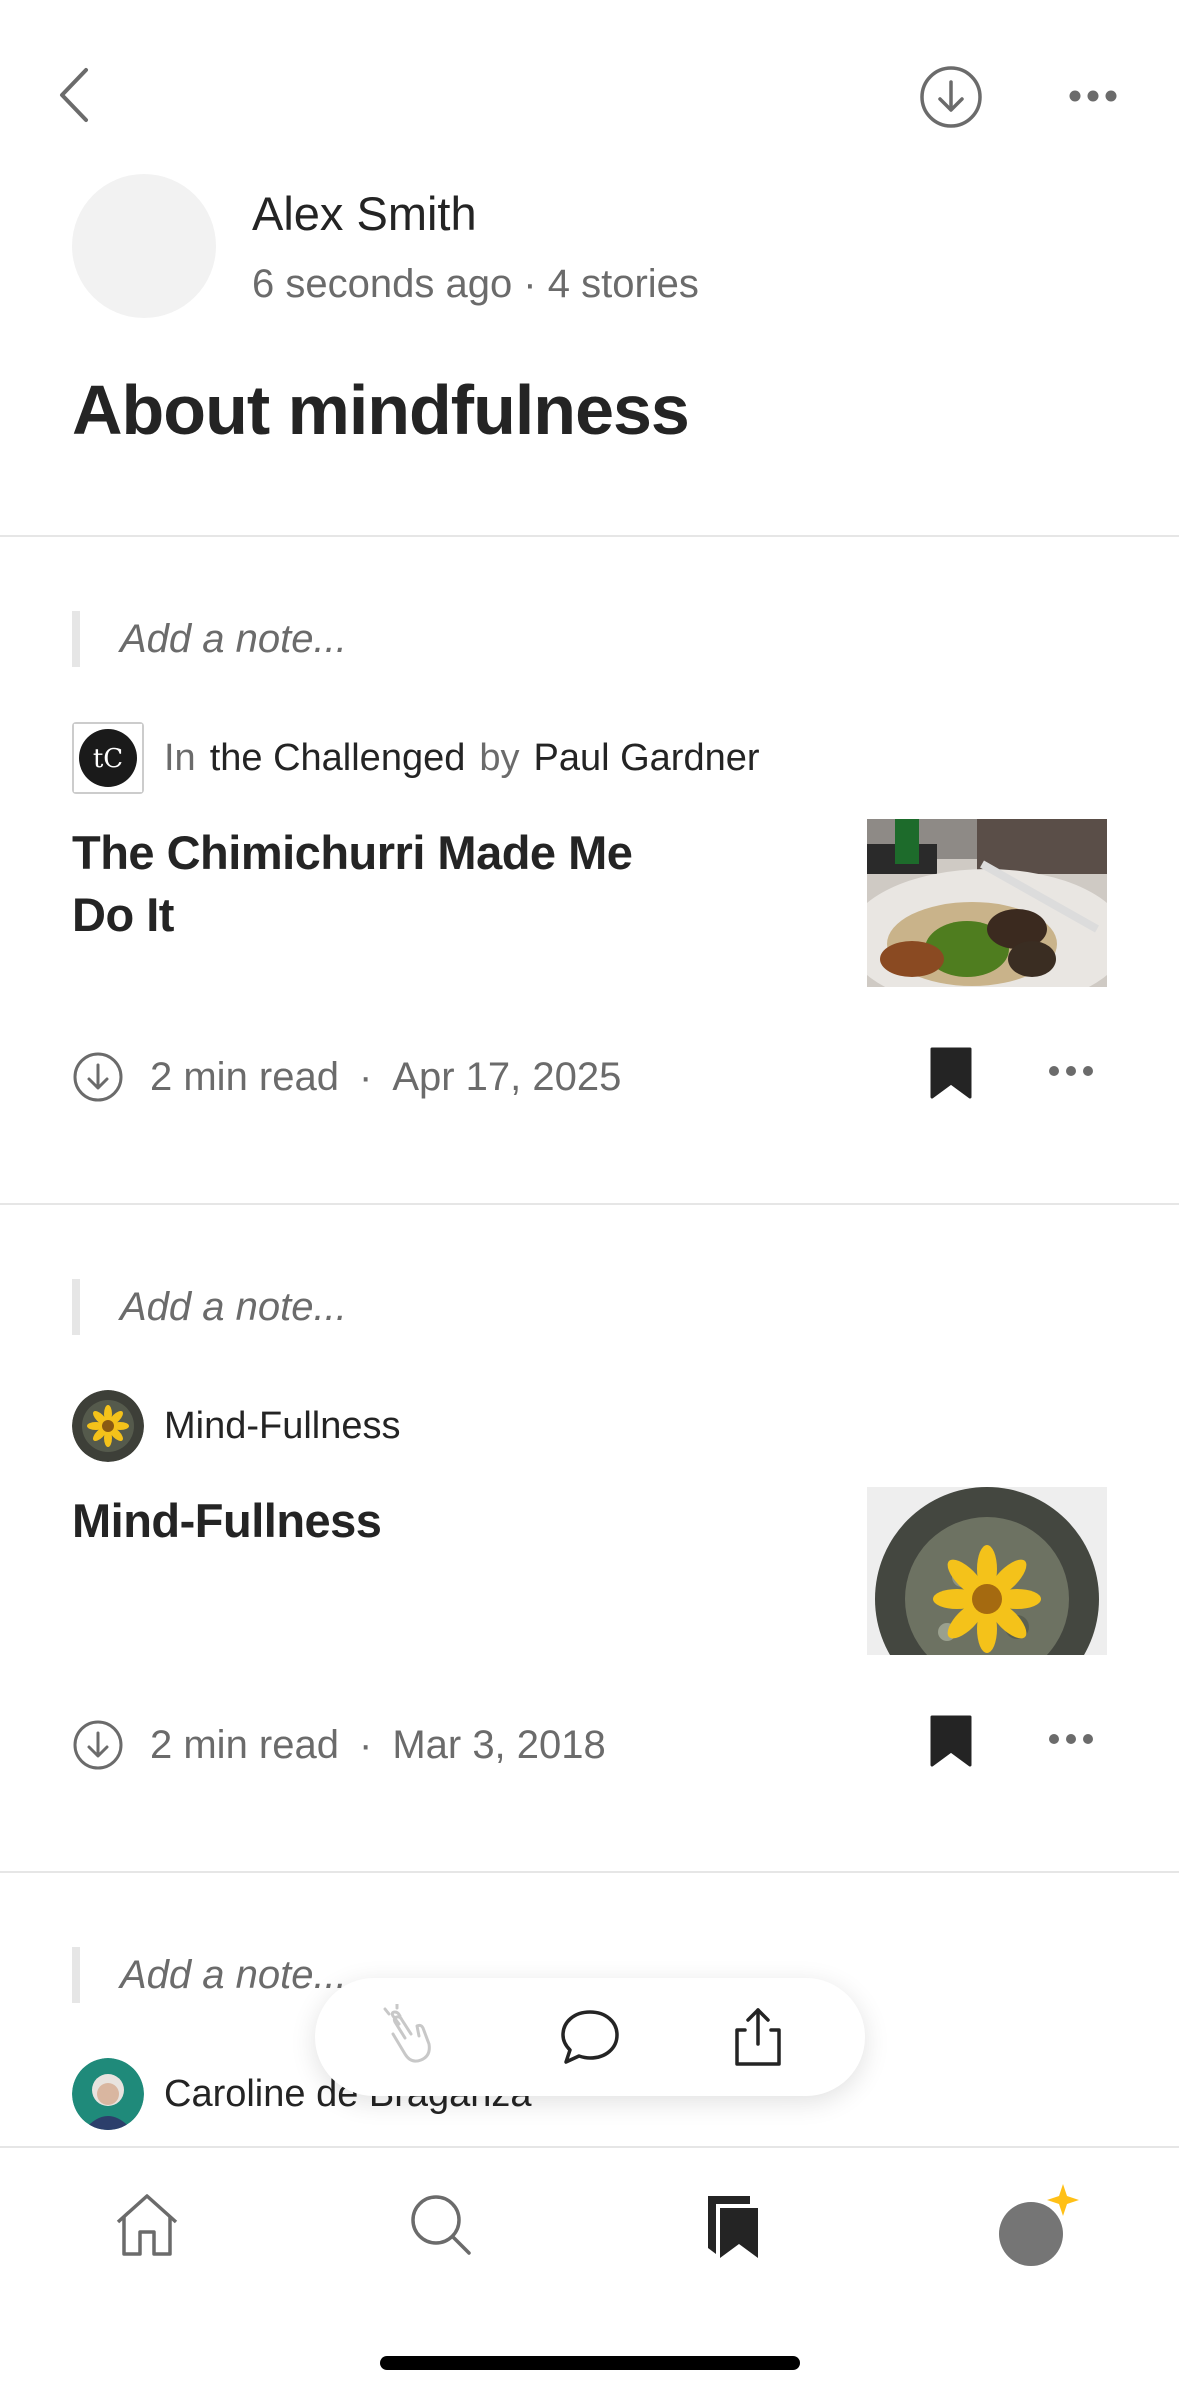  Describe the element at coordinates (590, 2363) in the screenshot. I see `home-indicator` at that location.